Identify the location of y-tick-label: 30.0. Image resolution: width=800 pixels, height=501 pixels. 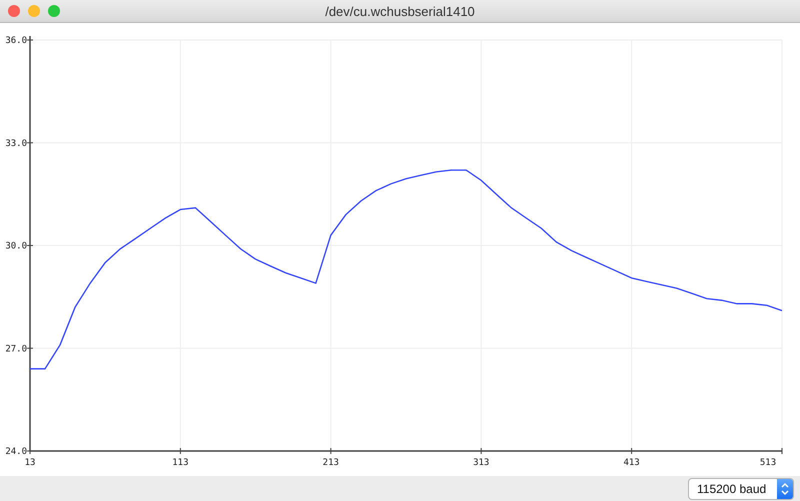
(16, 247).